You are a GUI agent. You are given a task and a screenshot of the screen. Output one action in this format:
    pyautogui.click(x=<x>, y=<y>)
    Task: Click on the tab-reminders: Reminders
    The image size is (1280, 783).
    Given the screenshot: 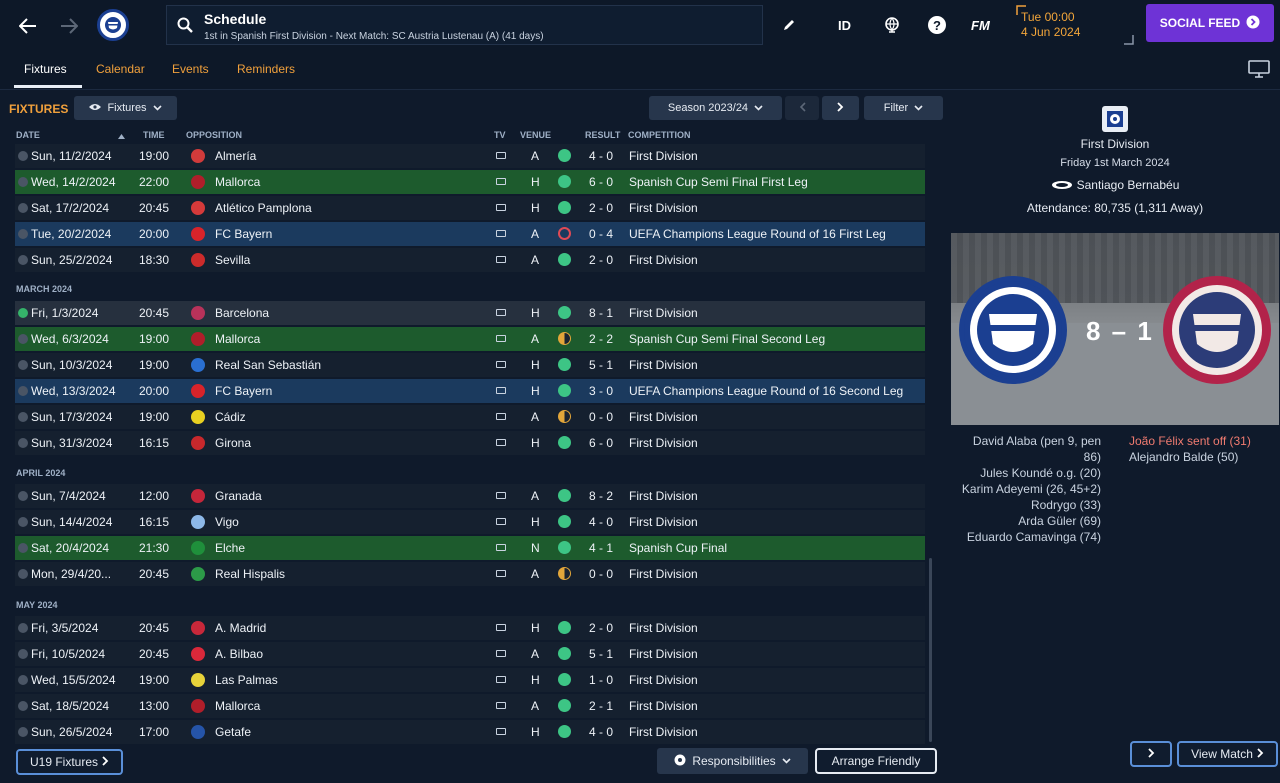 What is the action you would take?
    pyautogui.click(x=266, y=69)
    